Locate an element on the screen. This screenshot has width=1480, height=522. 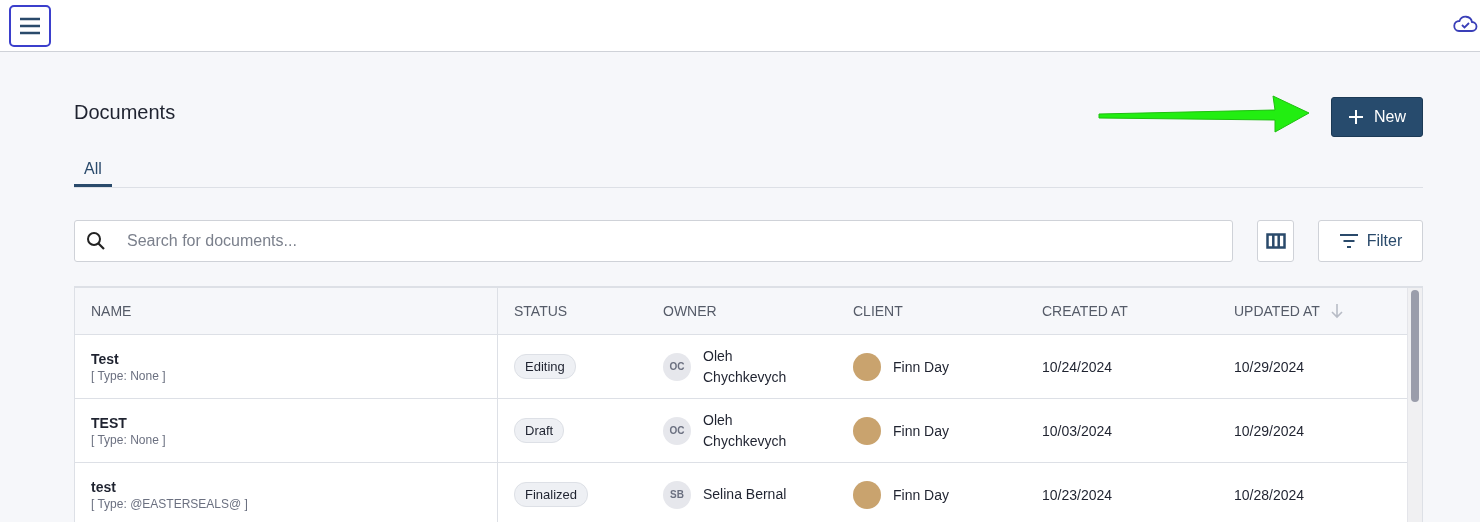
document-name: Test is located at coordinates (105, 358).